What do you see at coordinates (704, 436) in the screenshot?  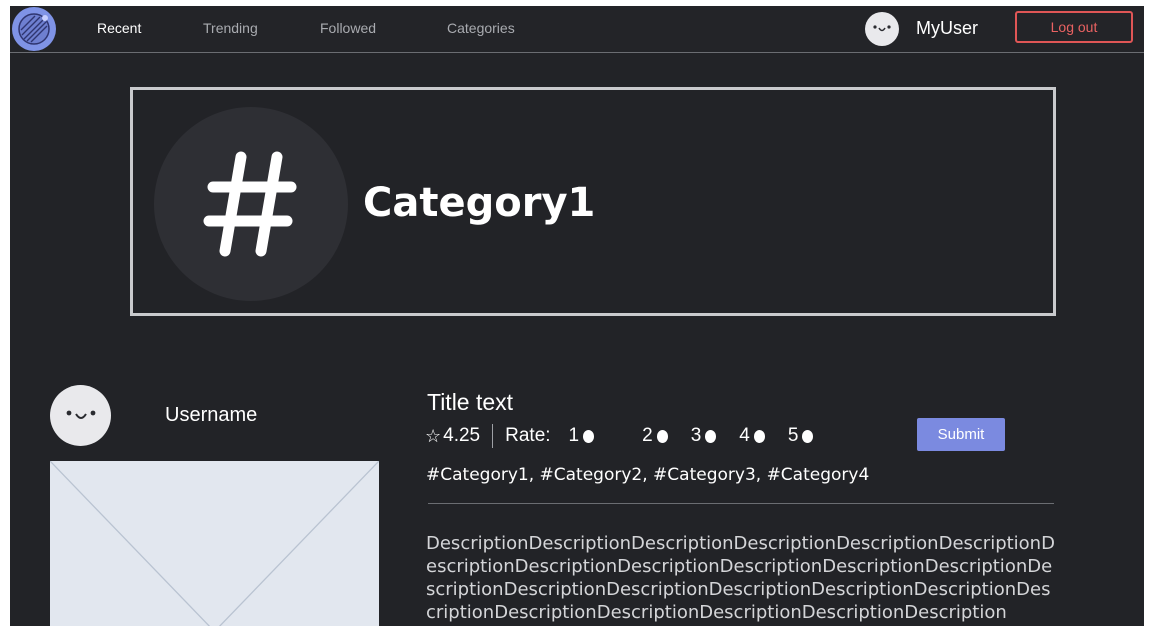 I see `rate-option-3: 3` at bounding box center [704, 436].